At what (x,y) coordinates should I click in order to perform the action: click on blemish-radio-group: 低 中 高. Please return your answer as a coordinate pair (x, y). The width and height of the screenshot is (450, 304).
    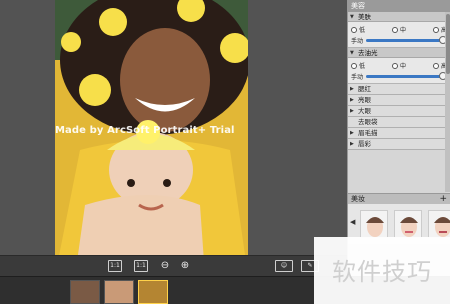
    Looking at the image, I should click on (399, 65).